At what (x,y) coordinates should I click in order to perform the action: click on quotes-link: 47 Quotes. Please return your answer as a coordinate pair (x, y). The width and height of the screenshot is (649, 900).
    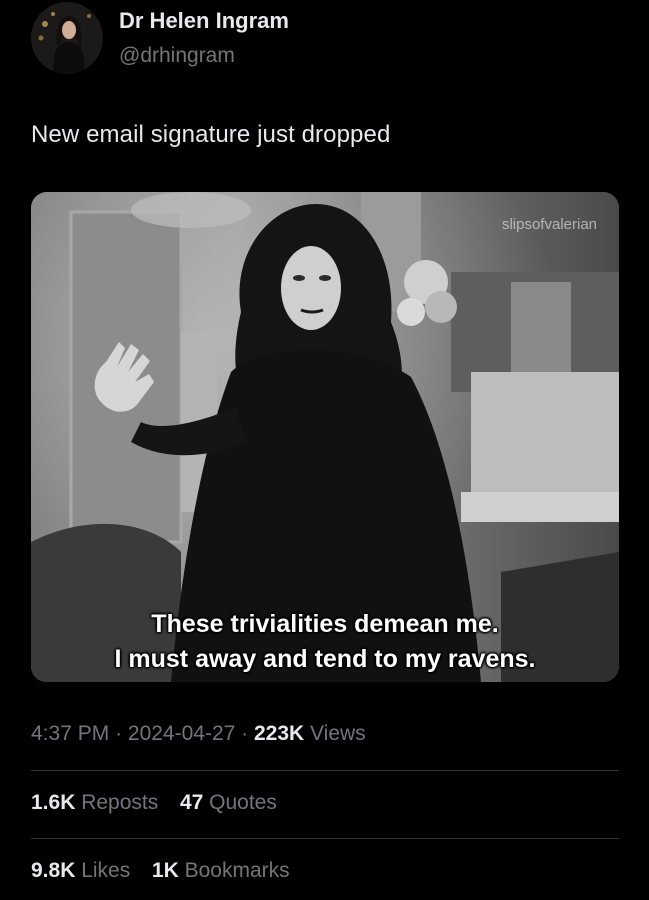
    Looking at the image, I should click on (228, 802).